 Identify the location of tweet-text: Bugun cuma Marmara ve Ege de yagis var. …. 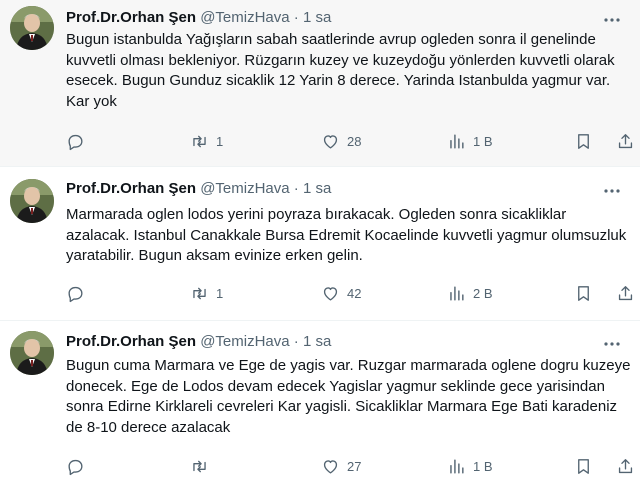
(348, 396).